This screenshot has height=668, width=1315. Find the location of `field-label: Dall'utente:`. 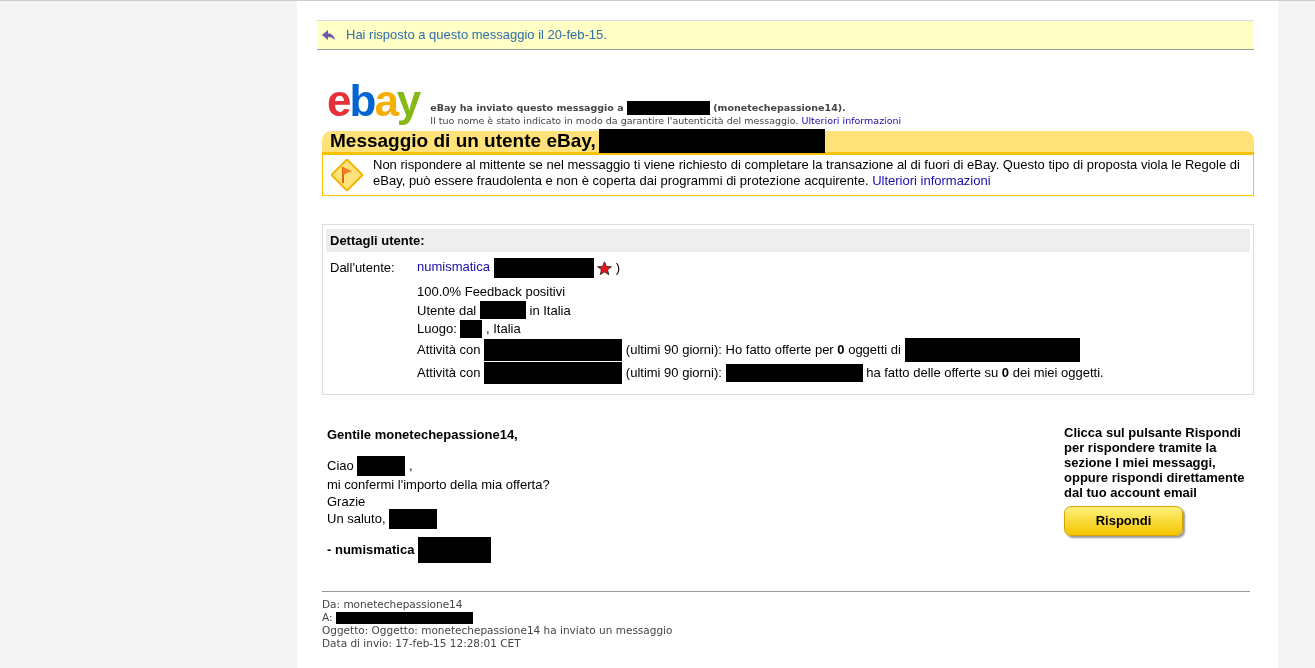

field-label: Dall'utente: is located at coordinates (362, 268).